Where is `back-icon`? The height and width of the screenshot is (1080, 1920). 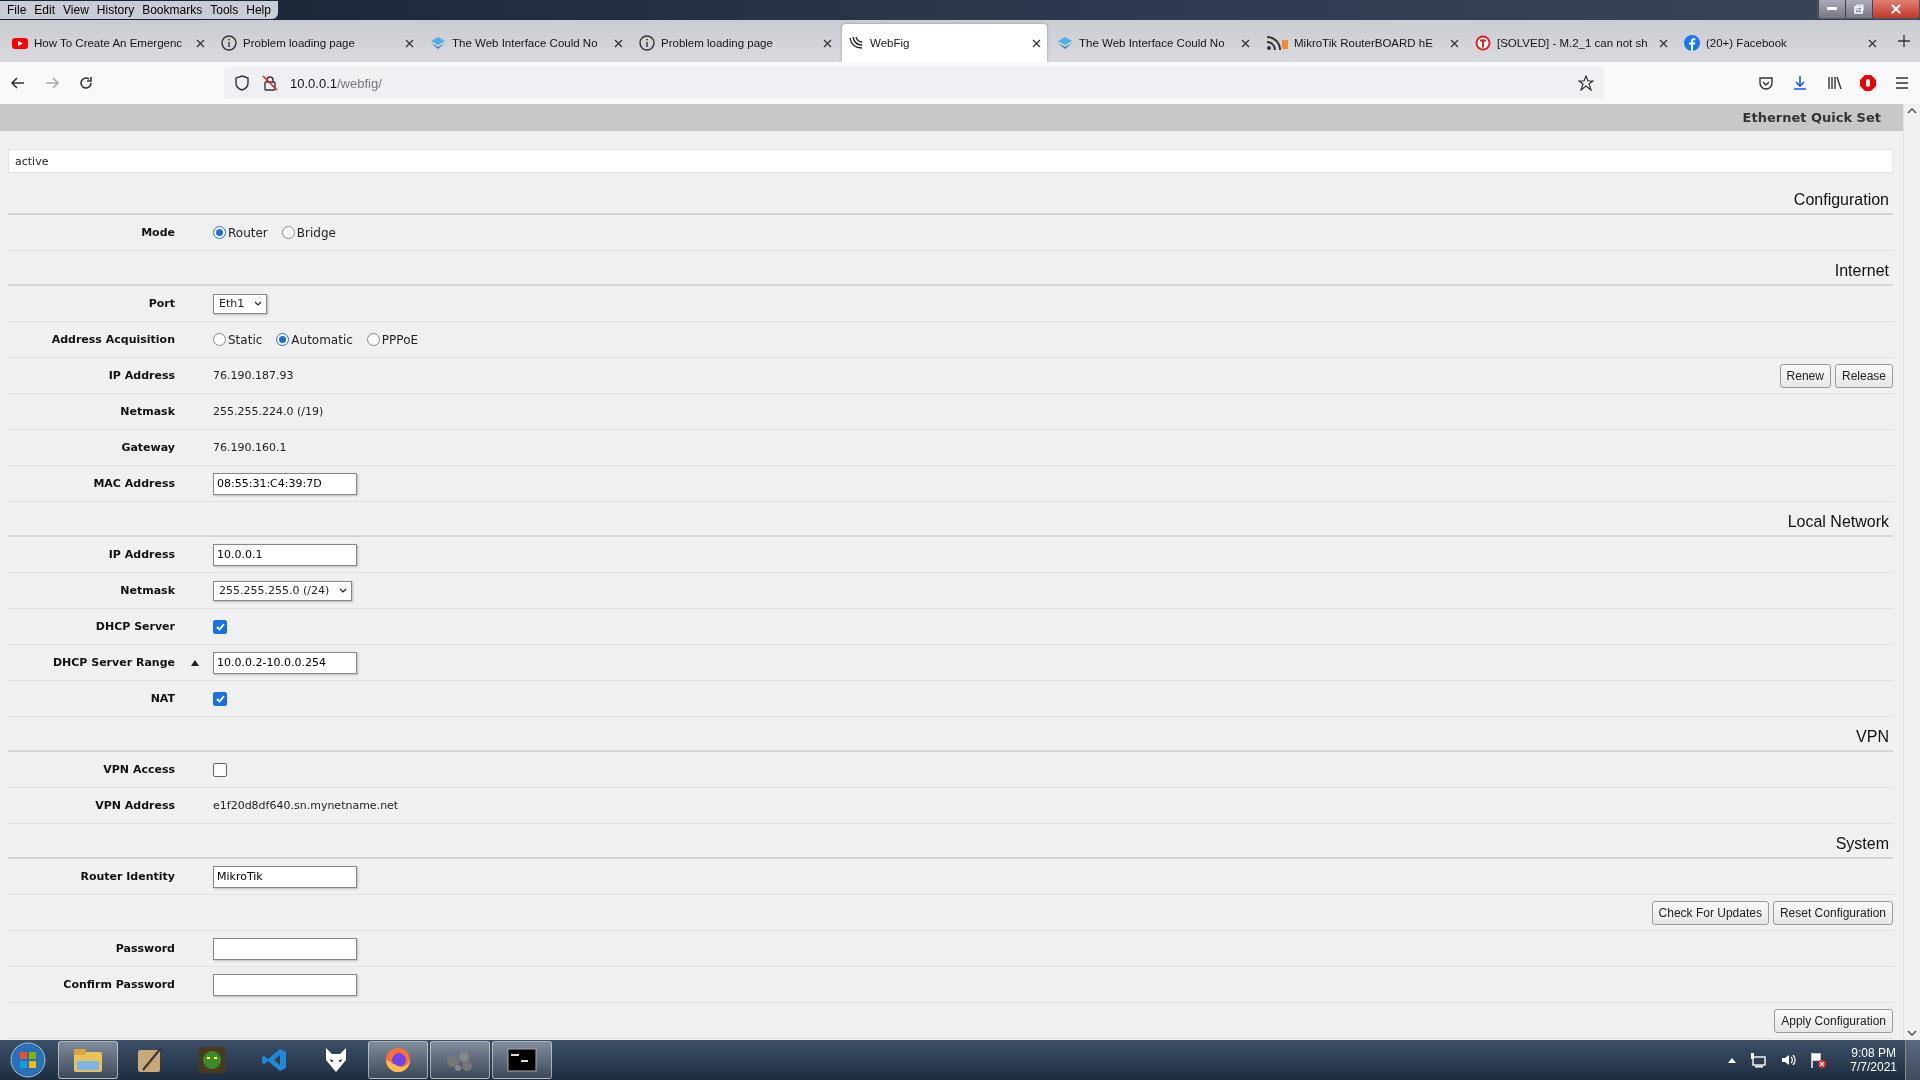
back-icon is located at coordinates (18, 83).